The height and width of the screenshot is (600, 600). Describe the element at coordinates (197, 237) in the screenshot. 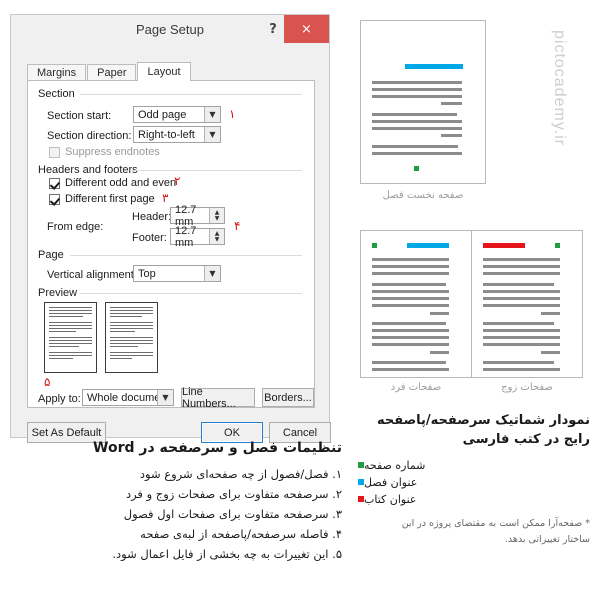

I see `footer-distance-stepper: 12.7 mm ▲ ▼` at that location.